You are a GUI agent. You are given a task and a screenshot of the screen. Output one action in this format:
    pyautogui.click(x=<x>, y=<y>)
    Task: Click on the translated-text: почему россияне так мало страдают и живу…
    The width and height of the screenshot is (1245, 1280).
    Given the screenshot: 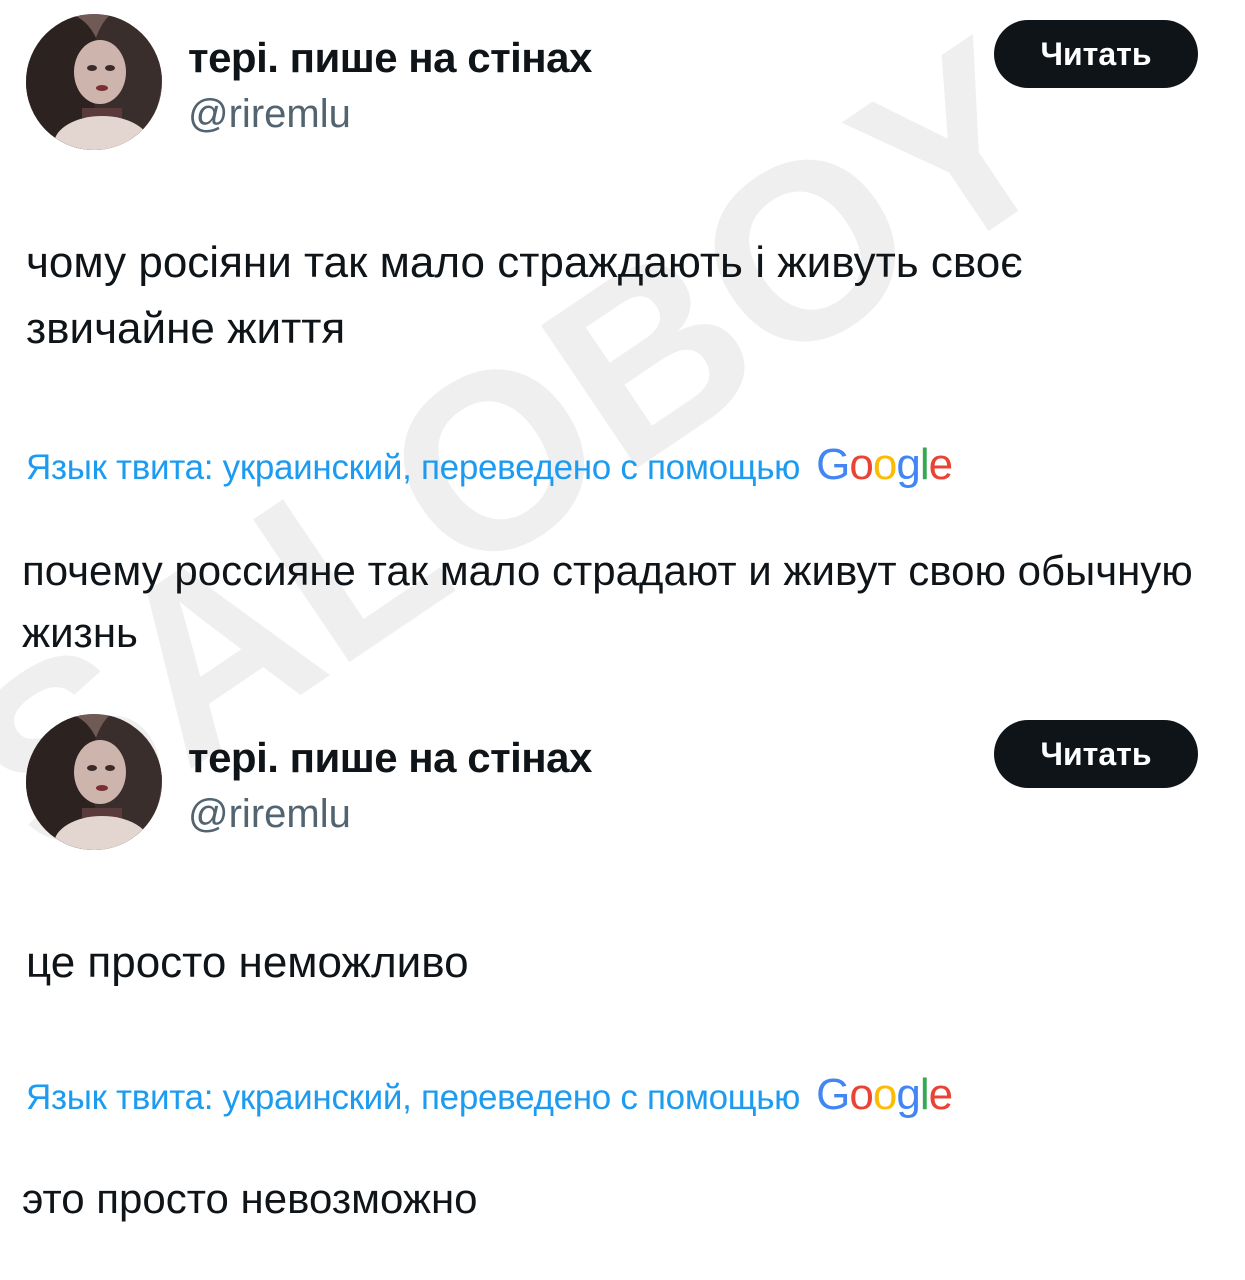 What is the action you would take?
    pyautogui.click(x=607, y=601)
    